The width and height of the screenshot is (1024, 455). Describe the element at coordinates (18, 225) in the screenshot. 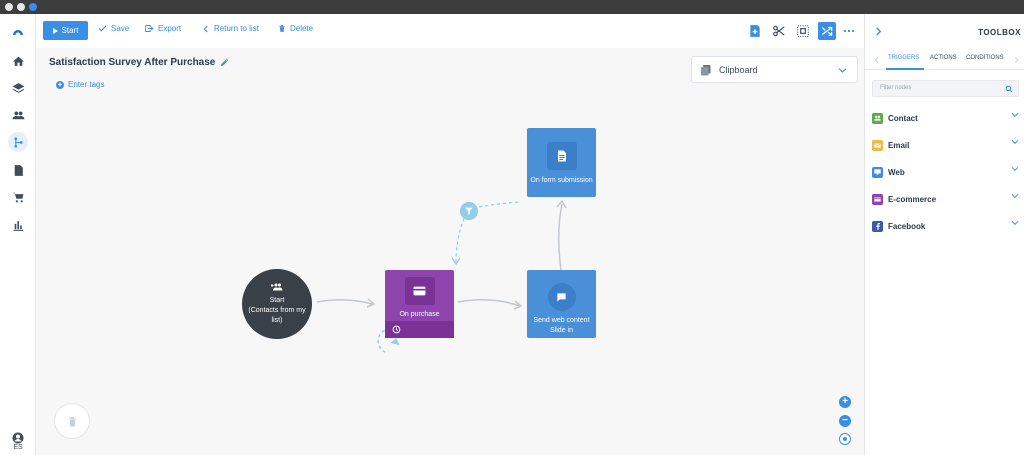

I see `stats-icon` at that location.